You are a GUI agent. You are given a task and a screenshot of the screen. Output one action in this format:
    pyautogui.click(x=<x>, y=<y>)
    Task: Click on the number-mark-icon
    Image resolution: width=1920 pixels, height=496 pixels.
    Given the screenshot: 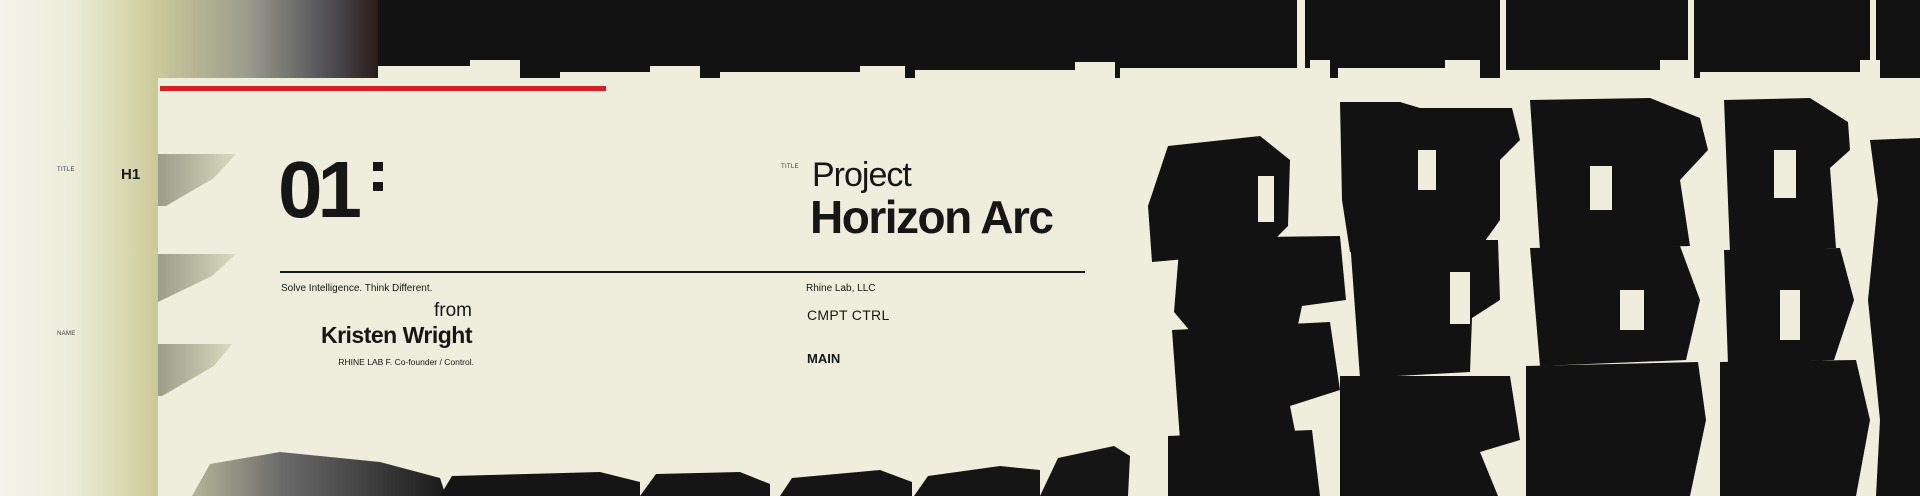 What is the action you would take?
    pyautogui.click(x=378, y=176)
    